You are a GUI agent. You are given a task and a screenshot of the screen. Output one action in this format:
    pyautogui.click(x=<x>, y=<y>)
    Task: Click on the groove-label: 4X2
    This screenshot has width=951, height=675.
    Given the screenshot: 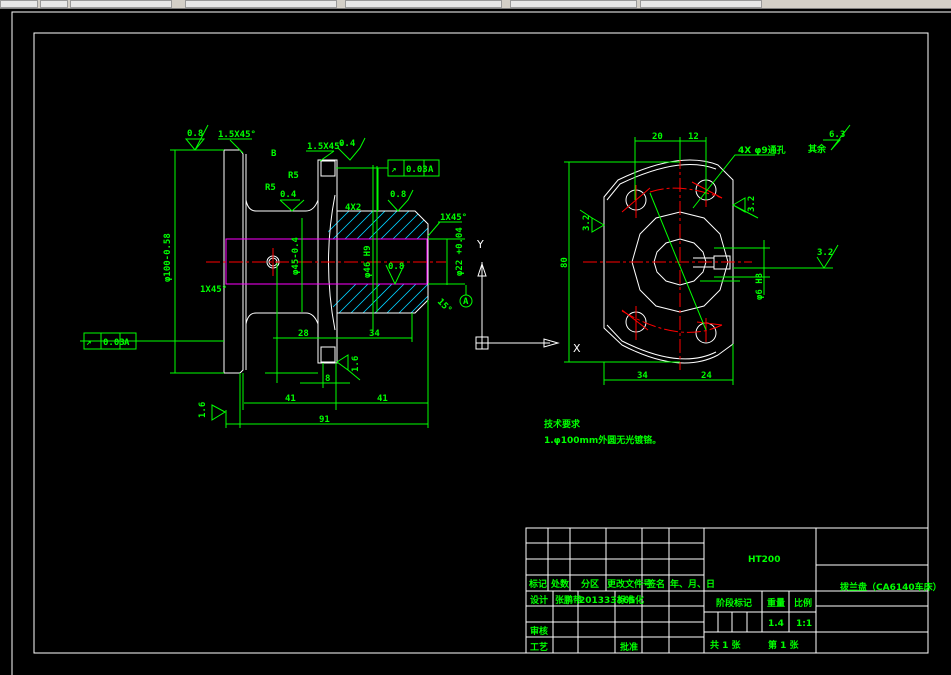 What is the action you would take?
    pyautogui.click(x=353, y=208)
    